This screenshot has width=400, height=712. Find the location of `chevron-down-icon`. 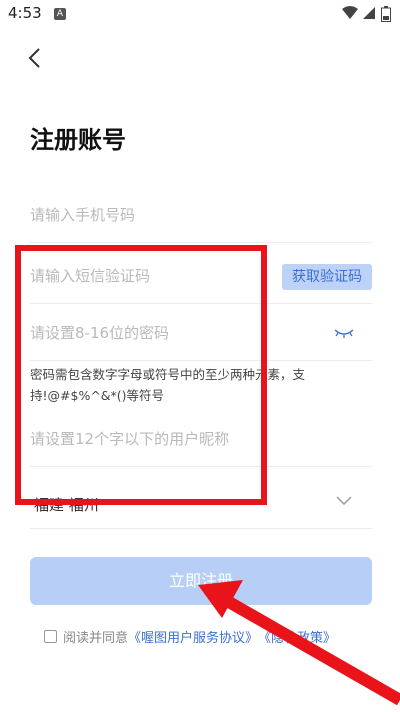

chevron-down-icon is located at coordinates (344, 501).